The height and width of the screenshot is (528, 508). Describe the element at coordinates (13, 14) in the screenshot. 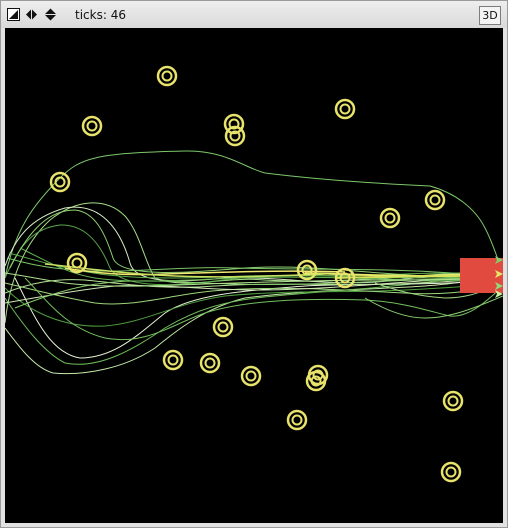

I see `edit-icon` at that location.